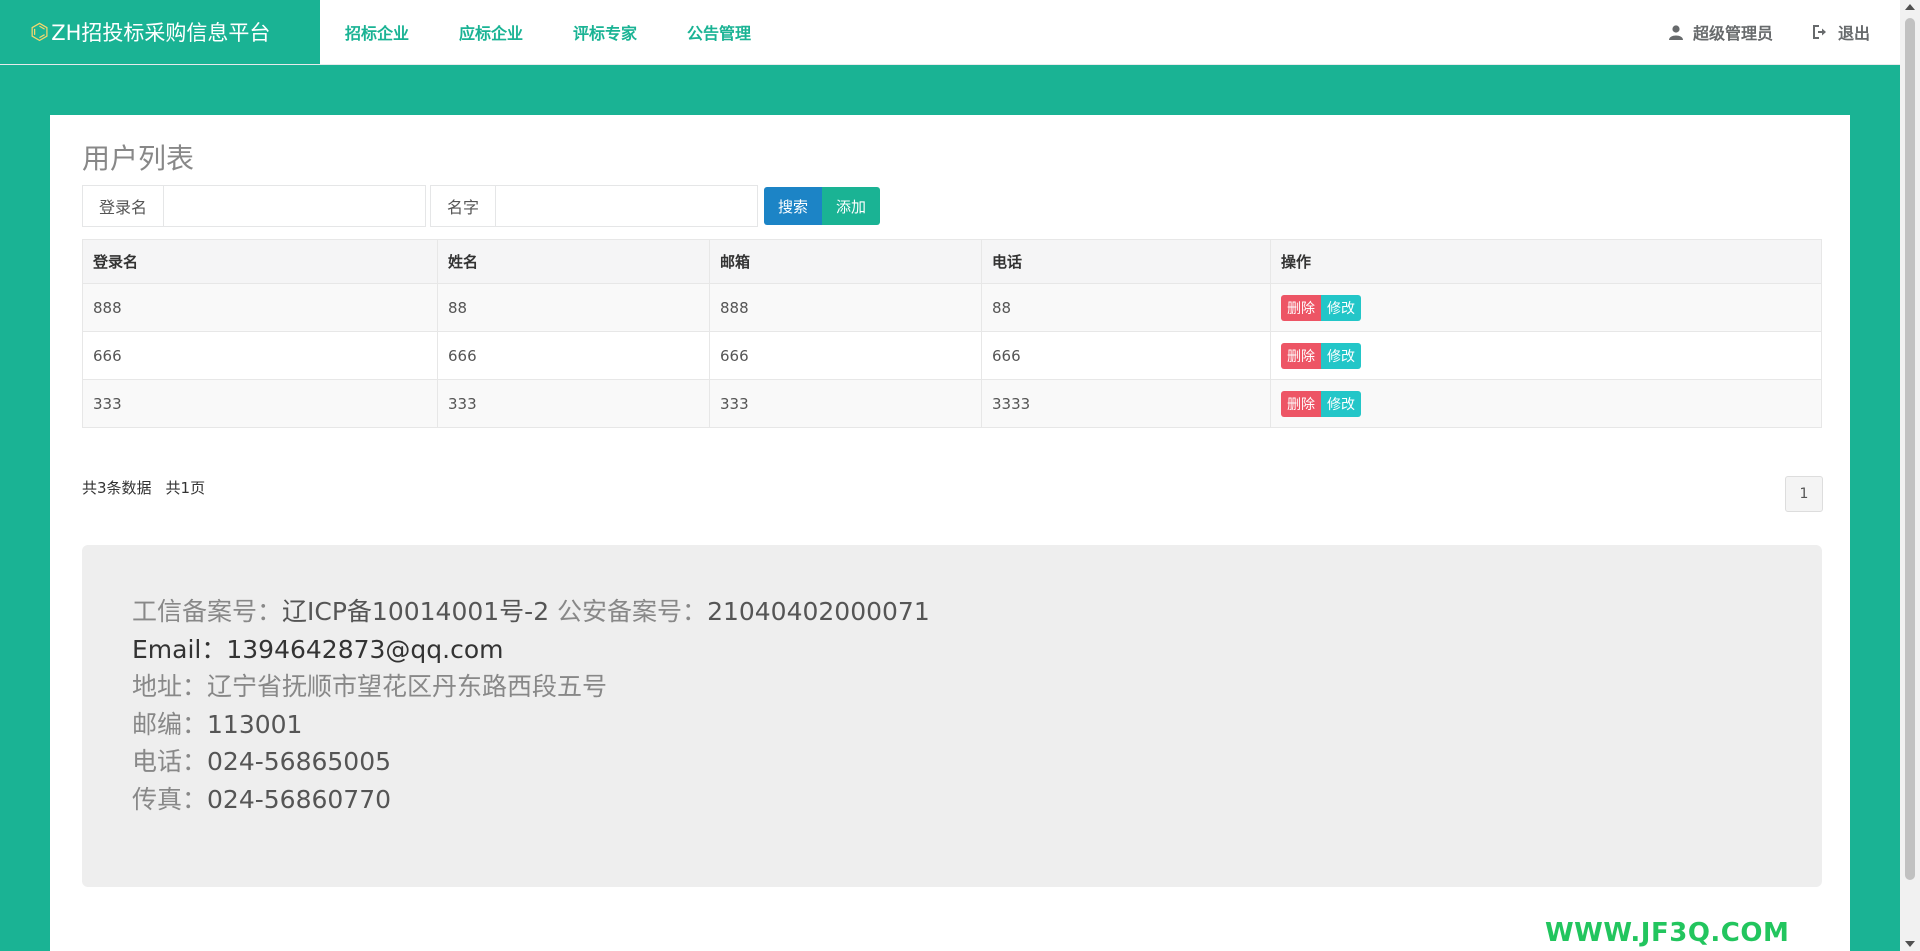 The image size is (1920, 951). Describe the element at coordinates (260, 403) in the screenshot. I see `cell-login-name: 333` at that location.